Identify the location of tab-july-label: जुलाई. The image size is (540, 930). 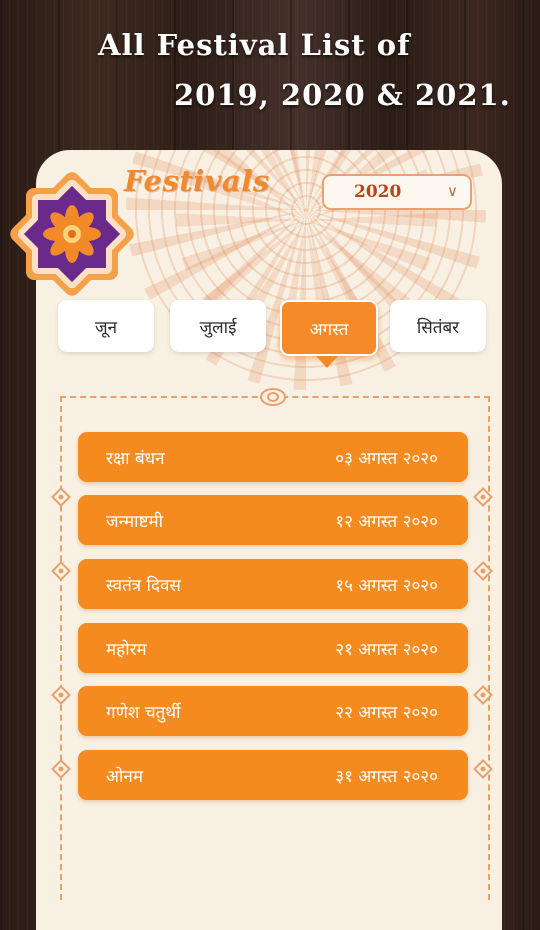
(218, 327).